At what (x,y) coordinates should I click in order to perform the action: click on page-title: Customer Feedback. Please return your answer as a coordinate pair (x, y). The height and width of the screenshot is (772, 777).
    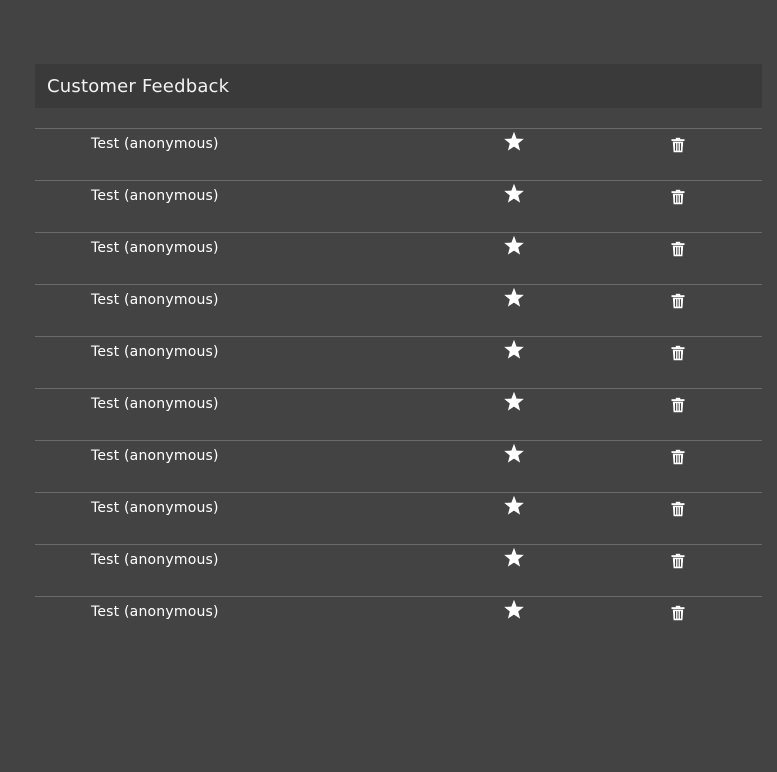
    Looking at the image, I should click on (138, 86).